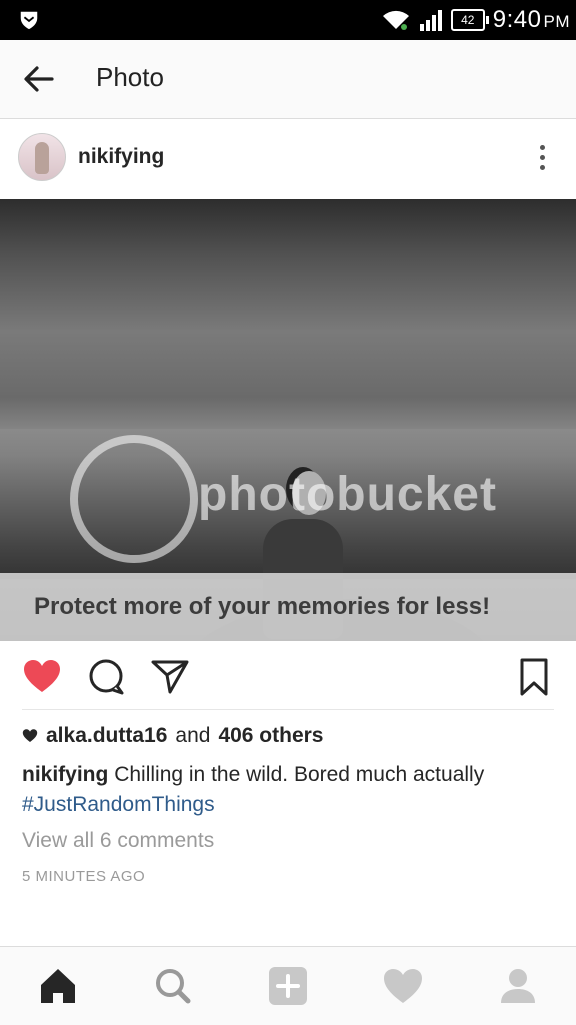 The width and height of the screenshot is (576, 1025). I want to click on caption-username: nikifying, so click(65, 774).